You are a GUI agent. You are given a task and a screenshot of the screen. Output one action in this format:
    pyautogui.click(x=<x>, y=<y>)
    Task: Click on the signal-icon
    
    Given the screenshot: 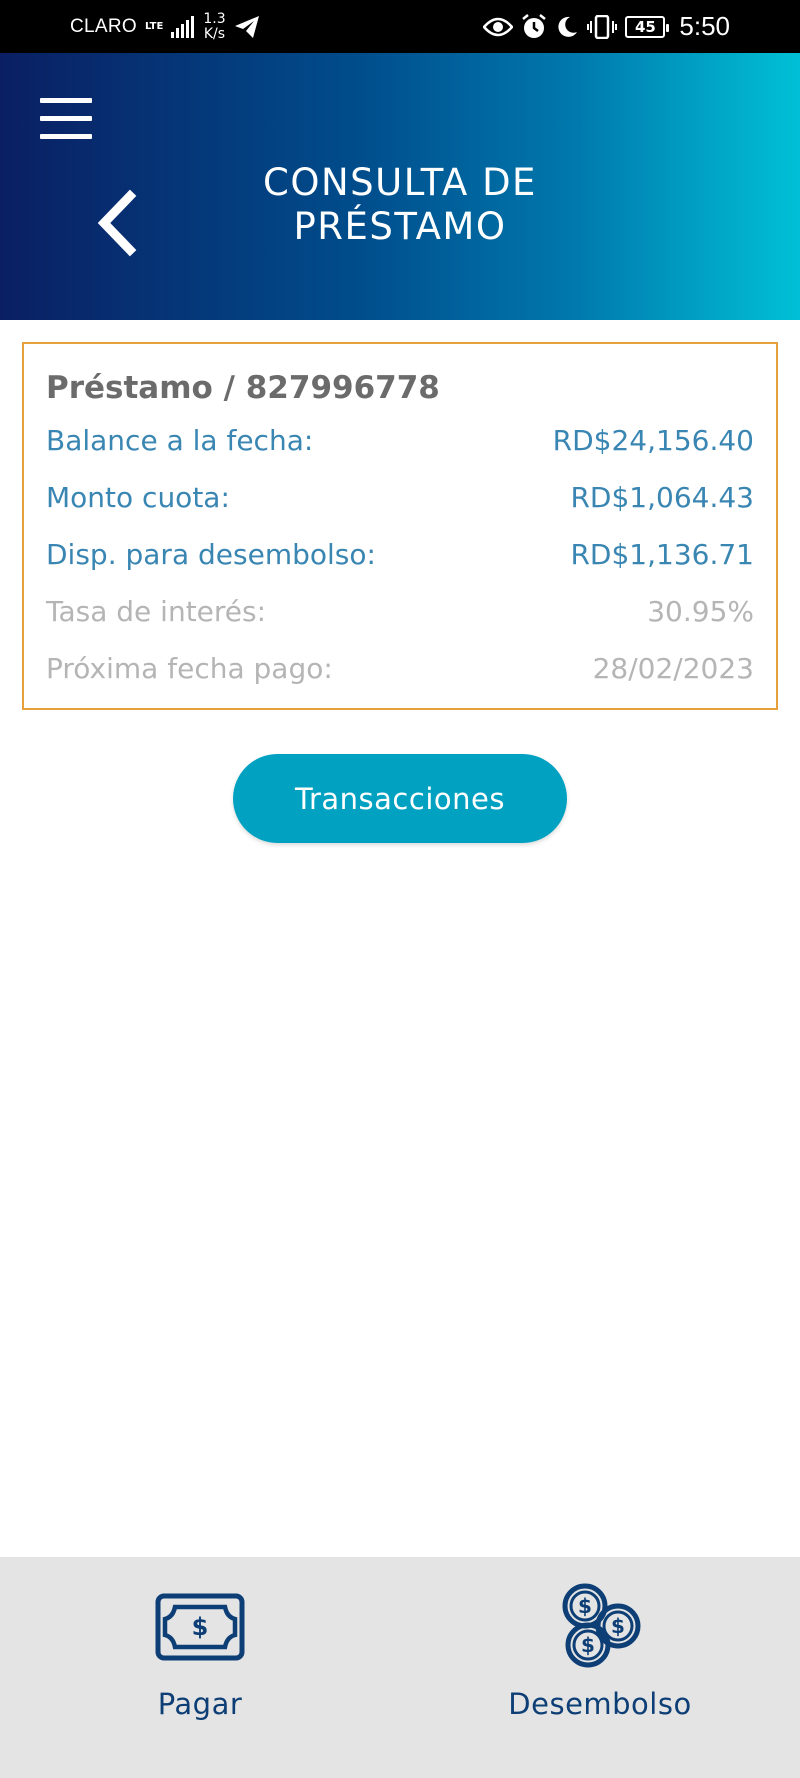 What is the action you would take?
    pyautogui.click(x=183, y=26)
    